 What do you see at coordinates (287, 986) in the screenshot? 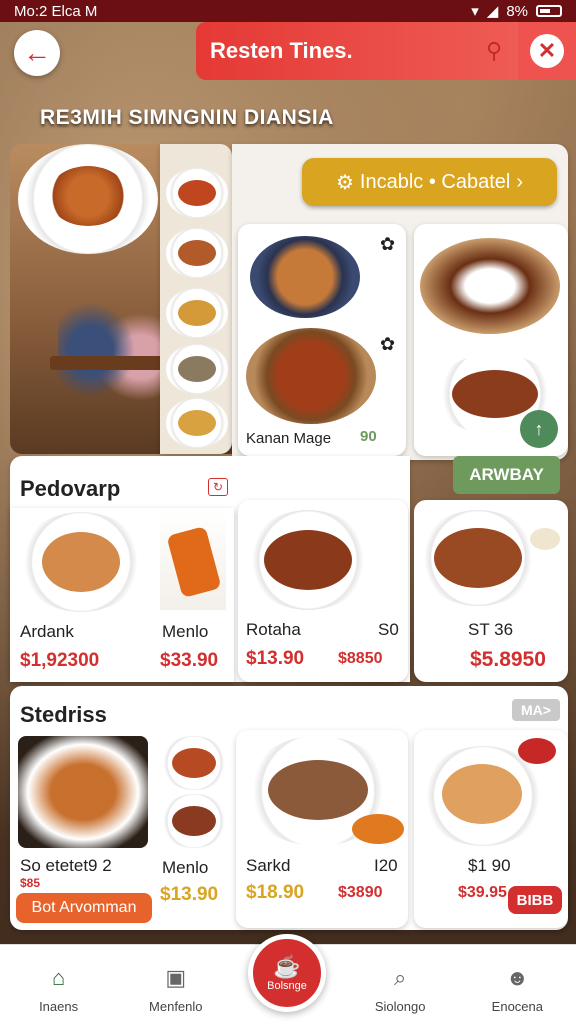
I see `fab-label: Bolsnge` at bounding box center [287, 986].